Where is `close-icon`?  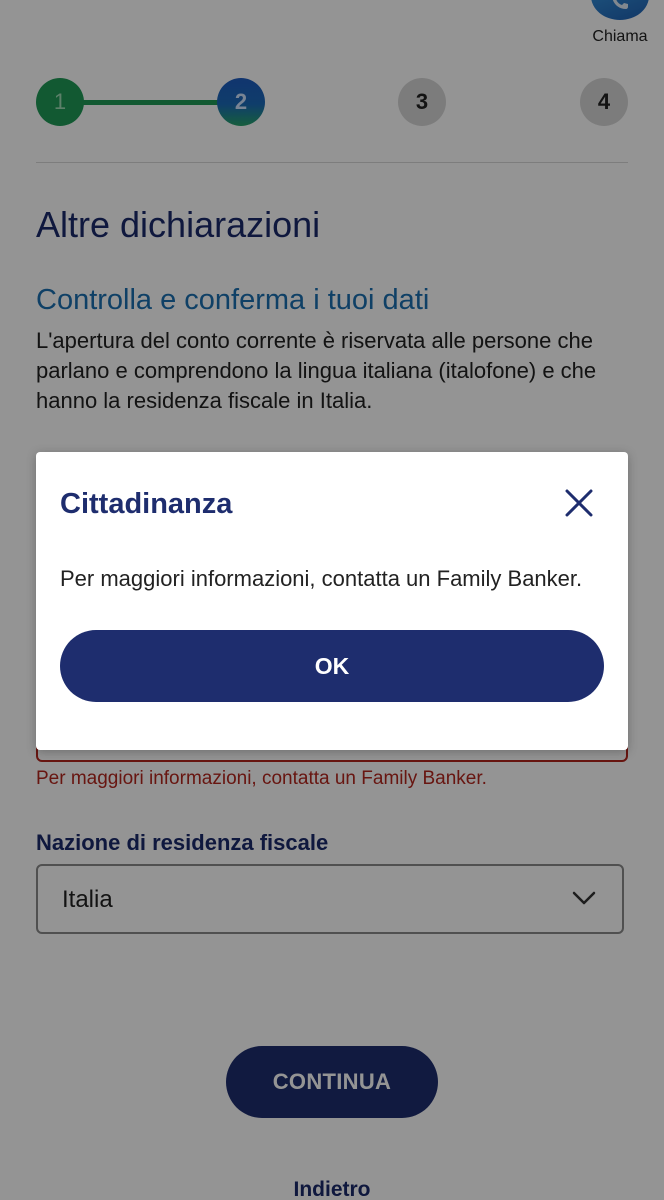
close-icon is located at coordinates (579, 503).